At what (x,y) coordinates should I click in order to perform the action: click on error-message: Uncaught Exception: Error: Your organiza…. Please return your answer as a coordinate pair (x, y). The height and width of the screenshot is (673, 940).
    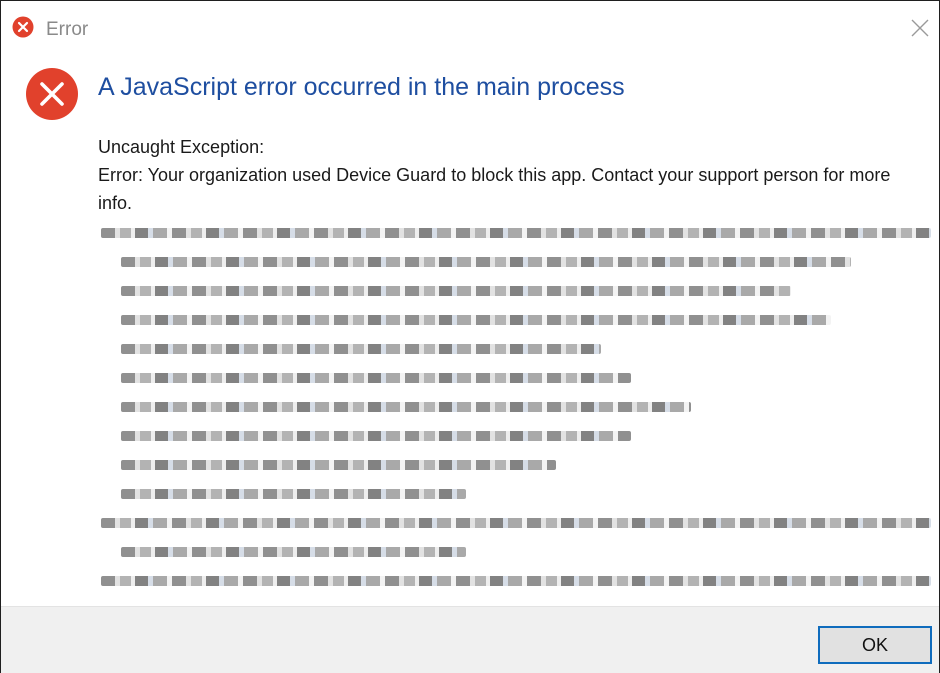
    Looking at the image, I should click on (513, 175).